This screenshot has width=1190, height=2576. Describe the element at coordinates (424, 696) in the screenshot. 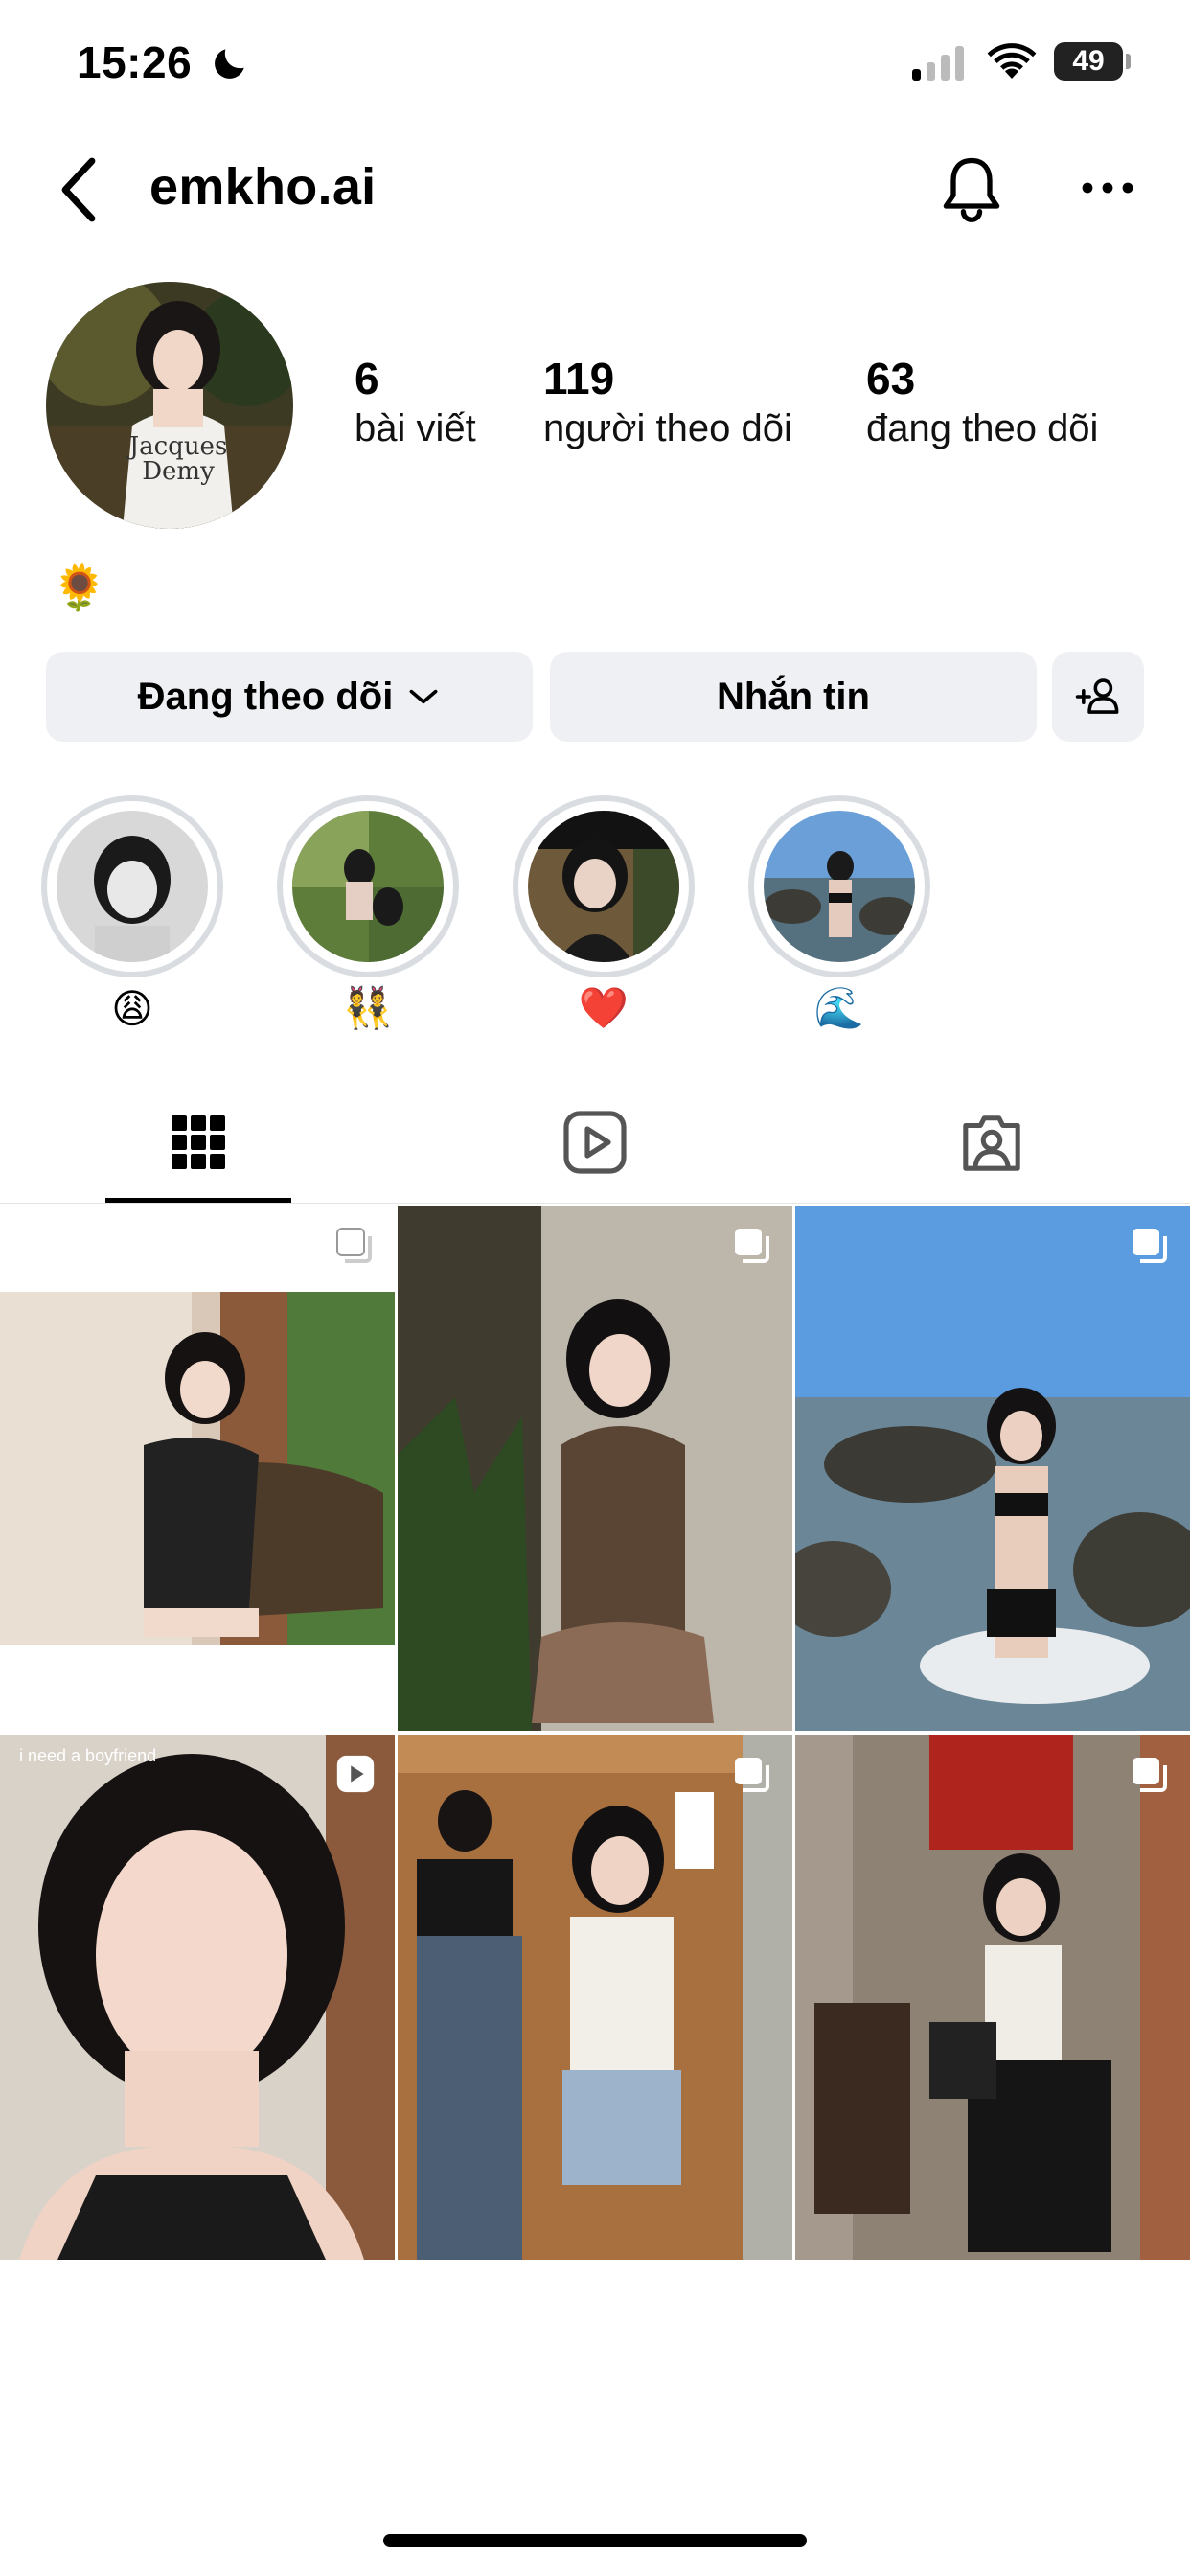

I see `chevron-down-icon` at that location.